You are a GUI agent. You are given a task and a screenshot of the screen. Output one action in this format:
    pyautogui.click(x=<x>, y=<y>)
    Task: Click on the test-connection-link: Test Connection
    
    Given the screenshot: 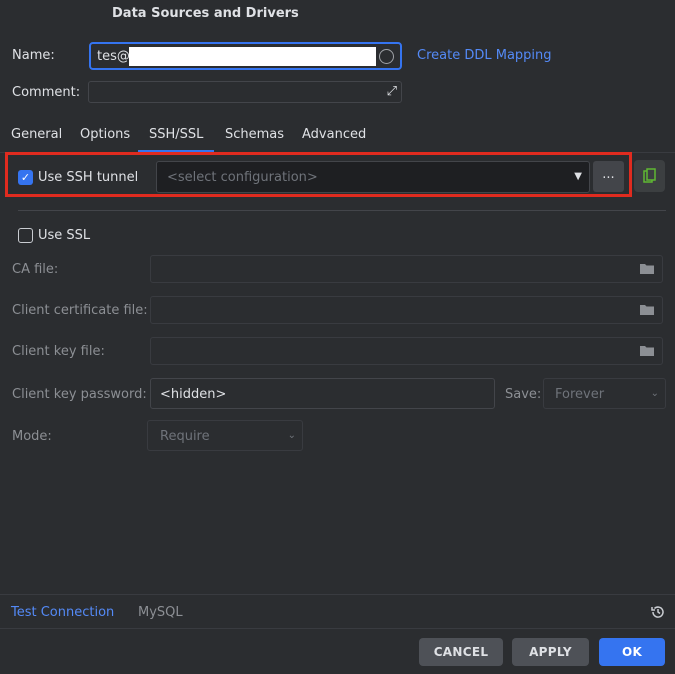 What is the action you would take?
    pyautogui.click(x=62, y=612)
    